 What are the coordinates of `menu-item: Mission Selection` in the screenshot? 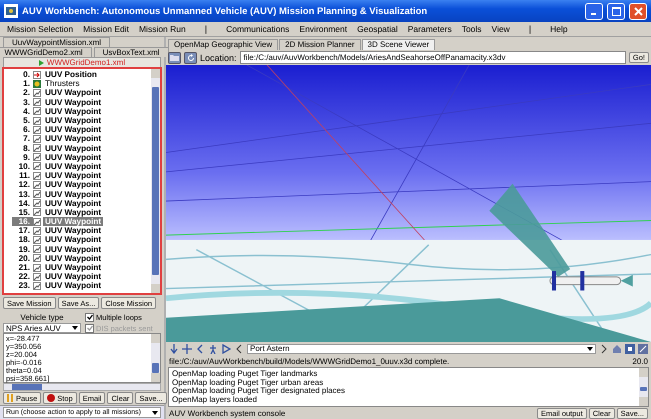 It's located at (40, 29).